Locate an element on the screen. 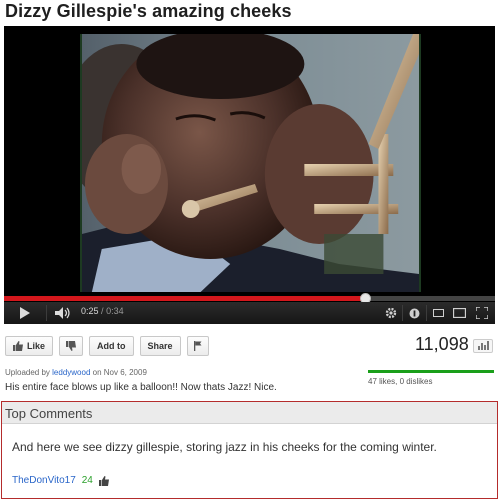  add-to-button: Add to is located at coordinates (111, 346).